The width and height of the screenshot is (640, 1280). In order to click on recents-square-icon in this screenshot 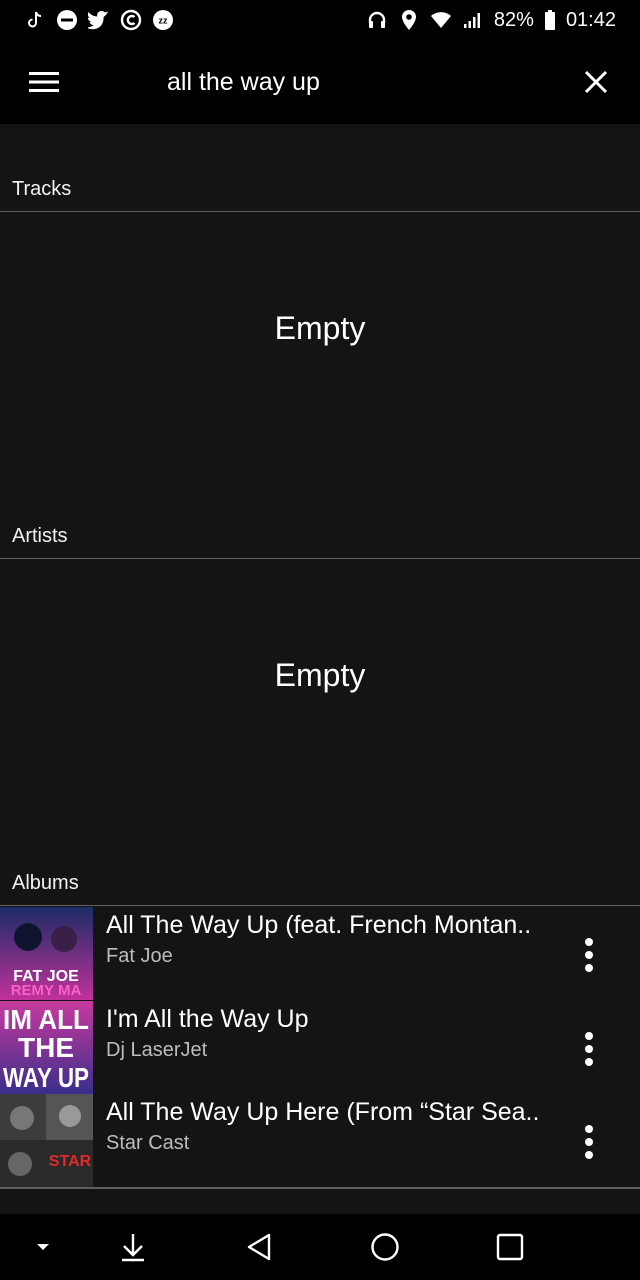, I will do `click(510, 1247)`.